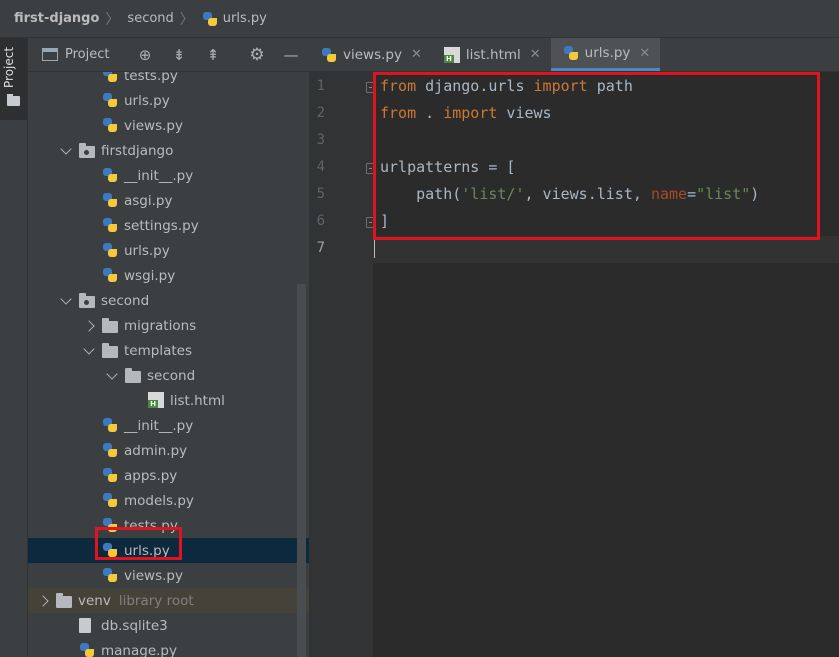 The width and height of the screenshot is (839, 657). I want to click on package-folder-icon, so click(87, 150).